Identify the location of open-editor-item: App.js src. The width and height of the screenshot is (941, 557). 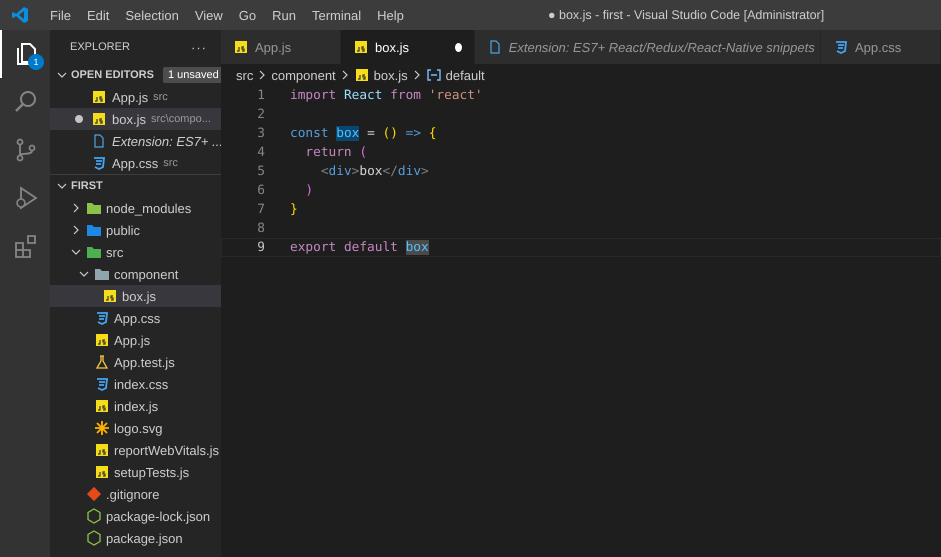
(135, 97).